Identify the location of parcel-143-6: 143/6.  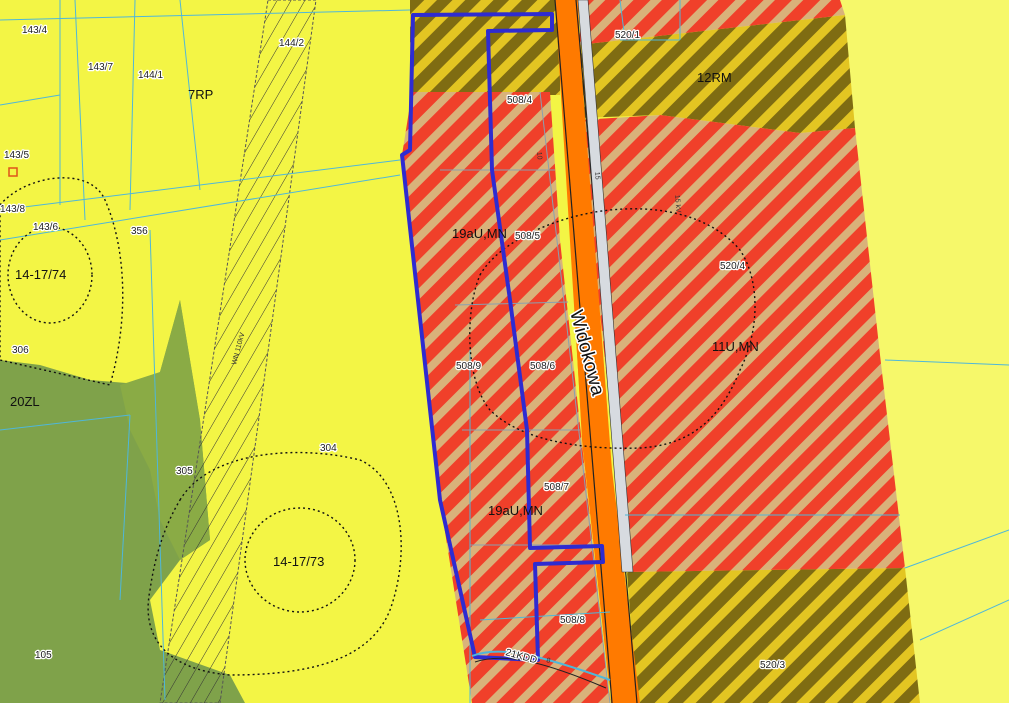
(45, 227).